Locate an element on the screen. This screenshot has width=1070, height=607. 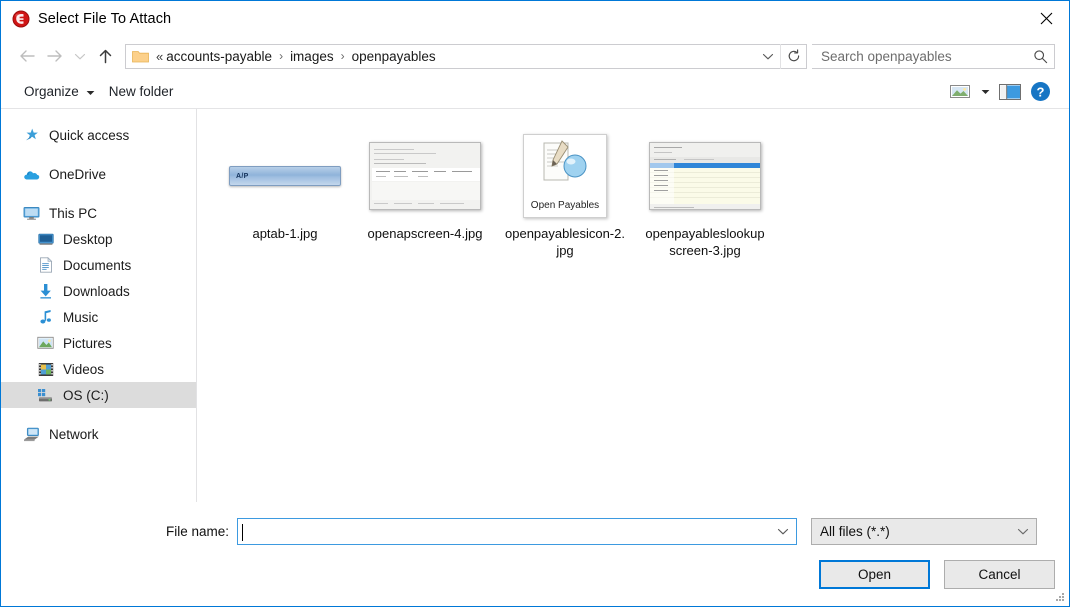
recent-locations-chevron-icon is located at coordinates (80, 56).